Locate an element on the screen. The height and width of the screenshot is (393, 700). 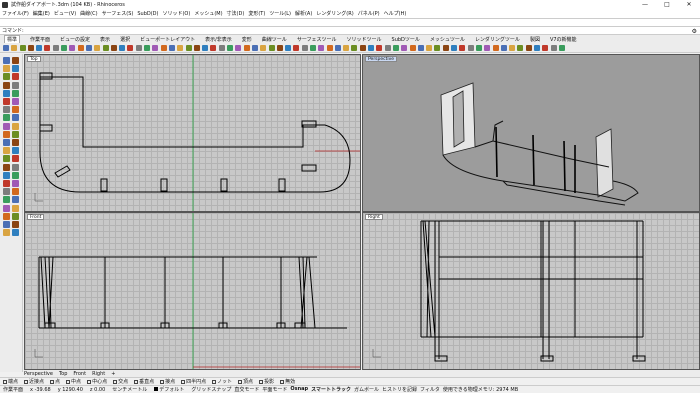
tab-set-view: ビューの設定 is located at coordinates (75, 39).